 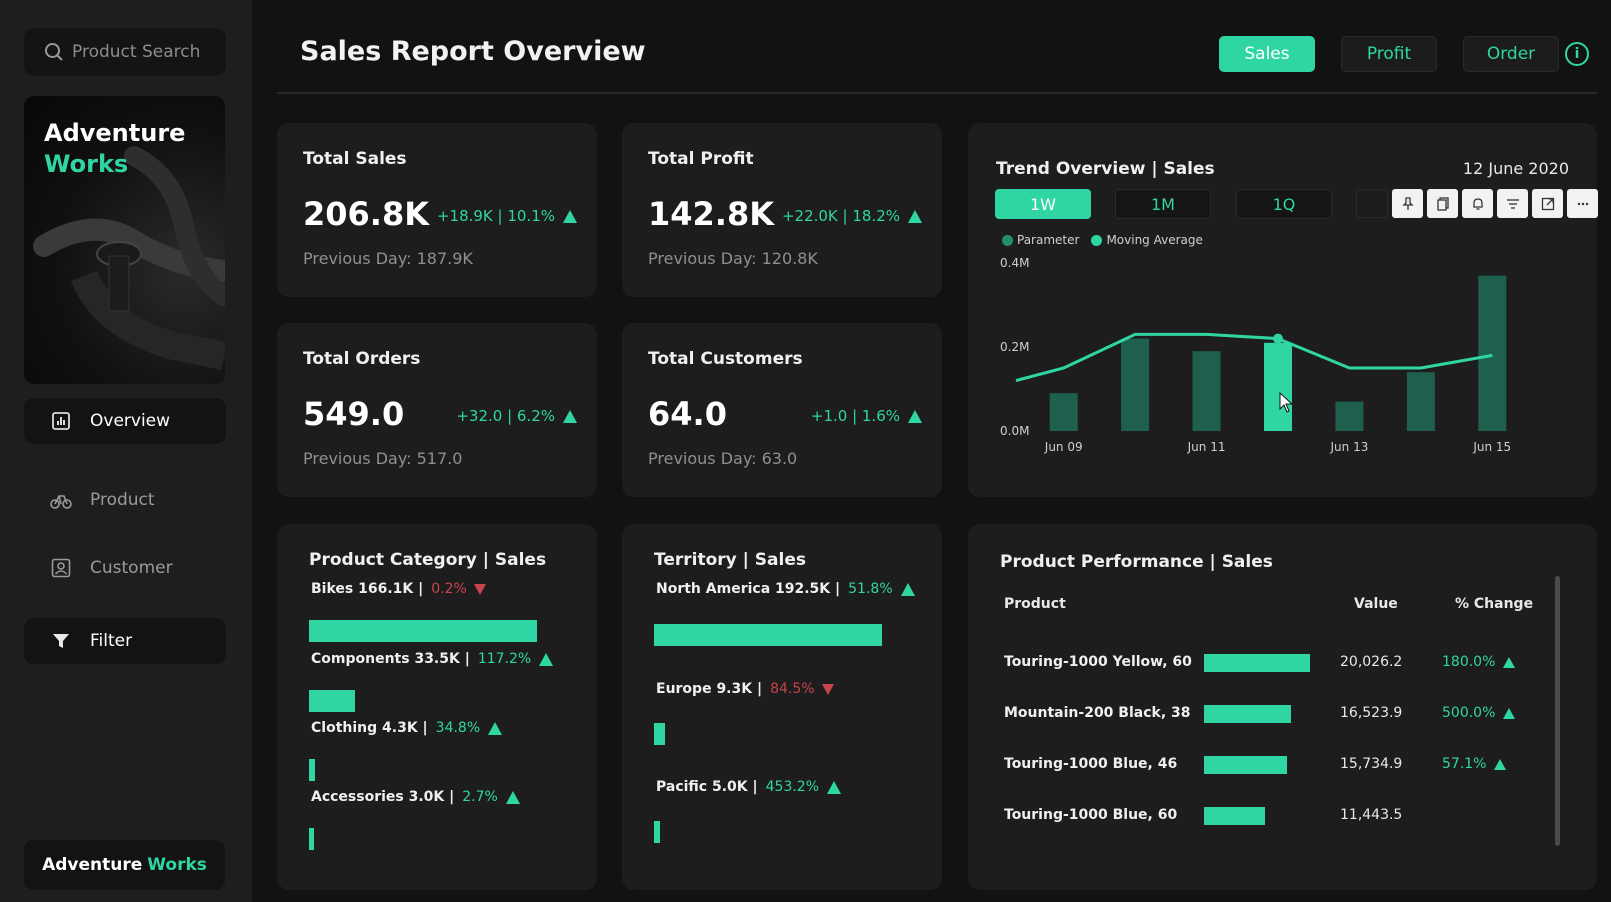 I want to click on bar-chart-icon, so click(x=61, y=421).